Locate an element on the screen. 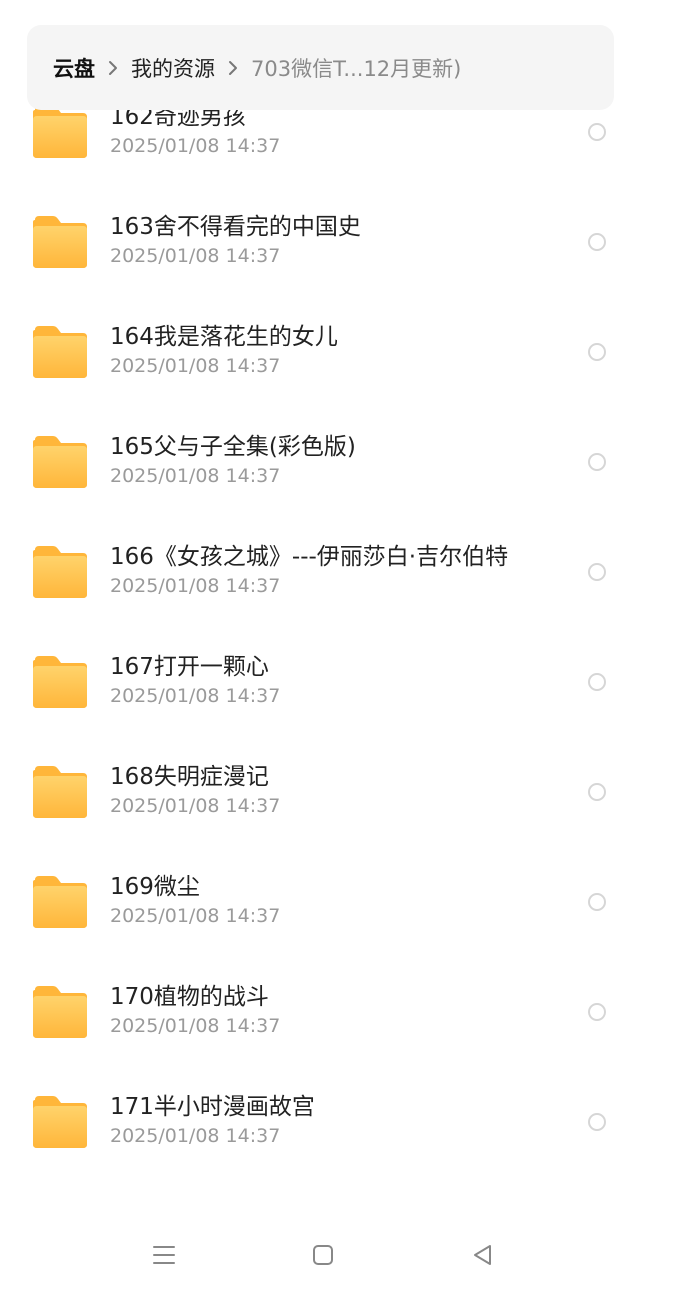 The width and height of the screenshot is (690, 1305). breadcrumb: 云盘 我的资源 703微信T...12月更新) is located at coordinates (320, 67).